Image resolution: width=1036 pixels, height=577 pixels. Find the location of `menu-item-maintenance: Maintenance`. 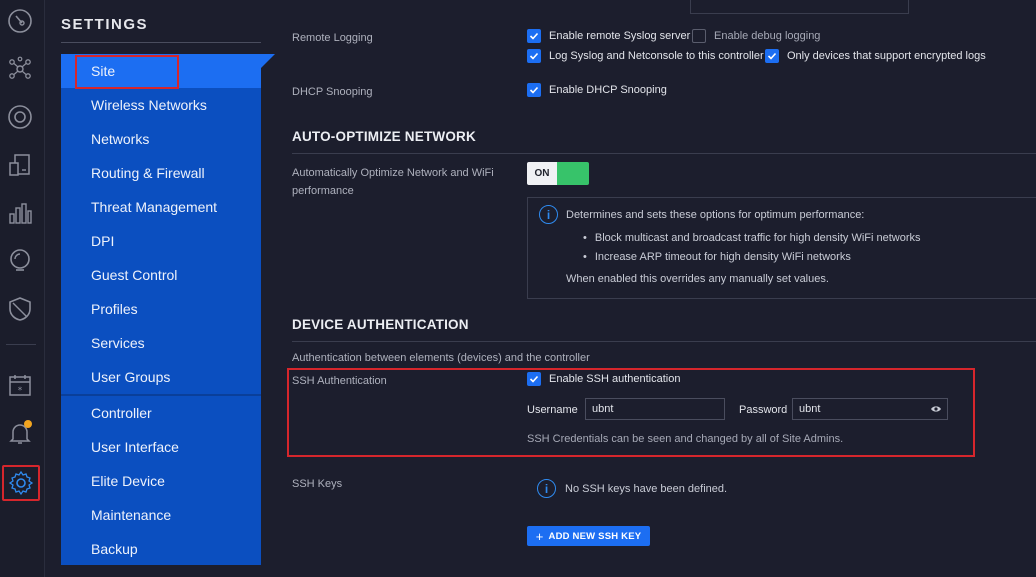

menu-item-maintenance: Maintenance is located at coordinates (161, 515).